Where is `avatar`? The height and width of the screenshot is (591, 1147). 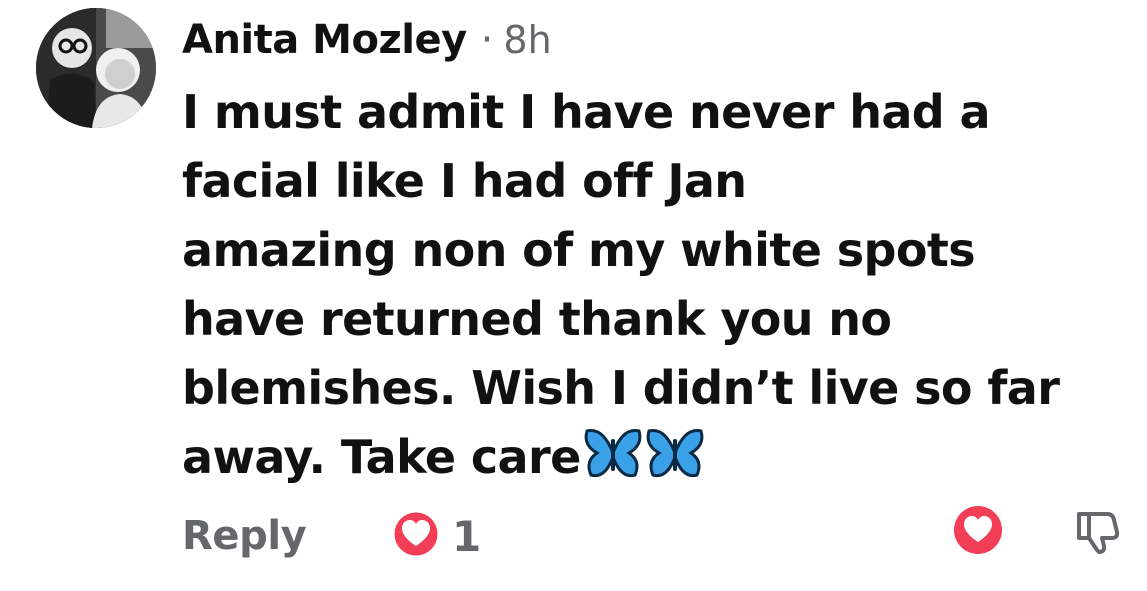 avatar is located at coordinates (96, 68).